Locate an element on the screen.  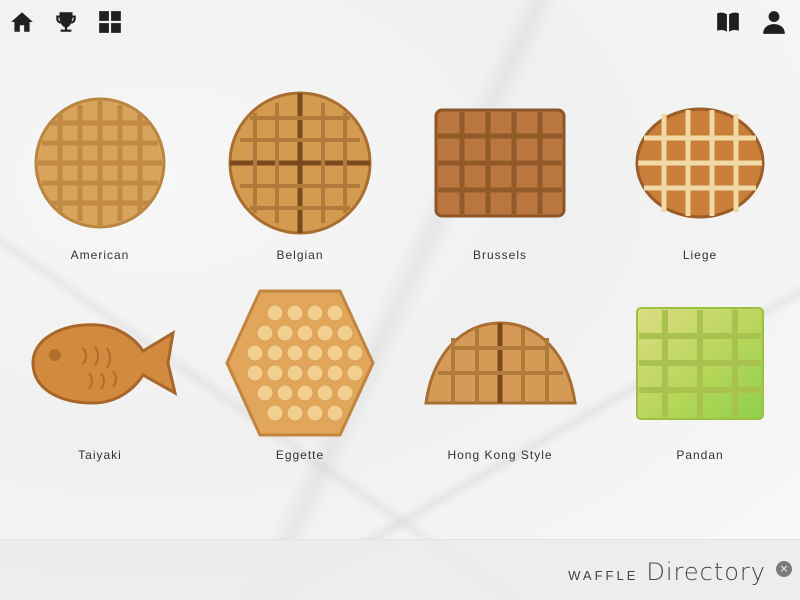
waffle-label: American is located at coordinates (100, 255).